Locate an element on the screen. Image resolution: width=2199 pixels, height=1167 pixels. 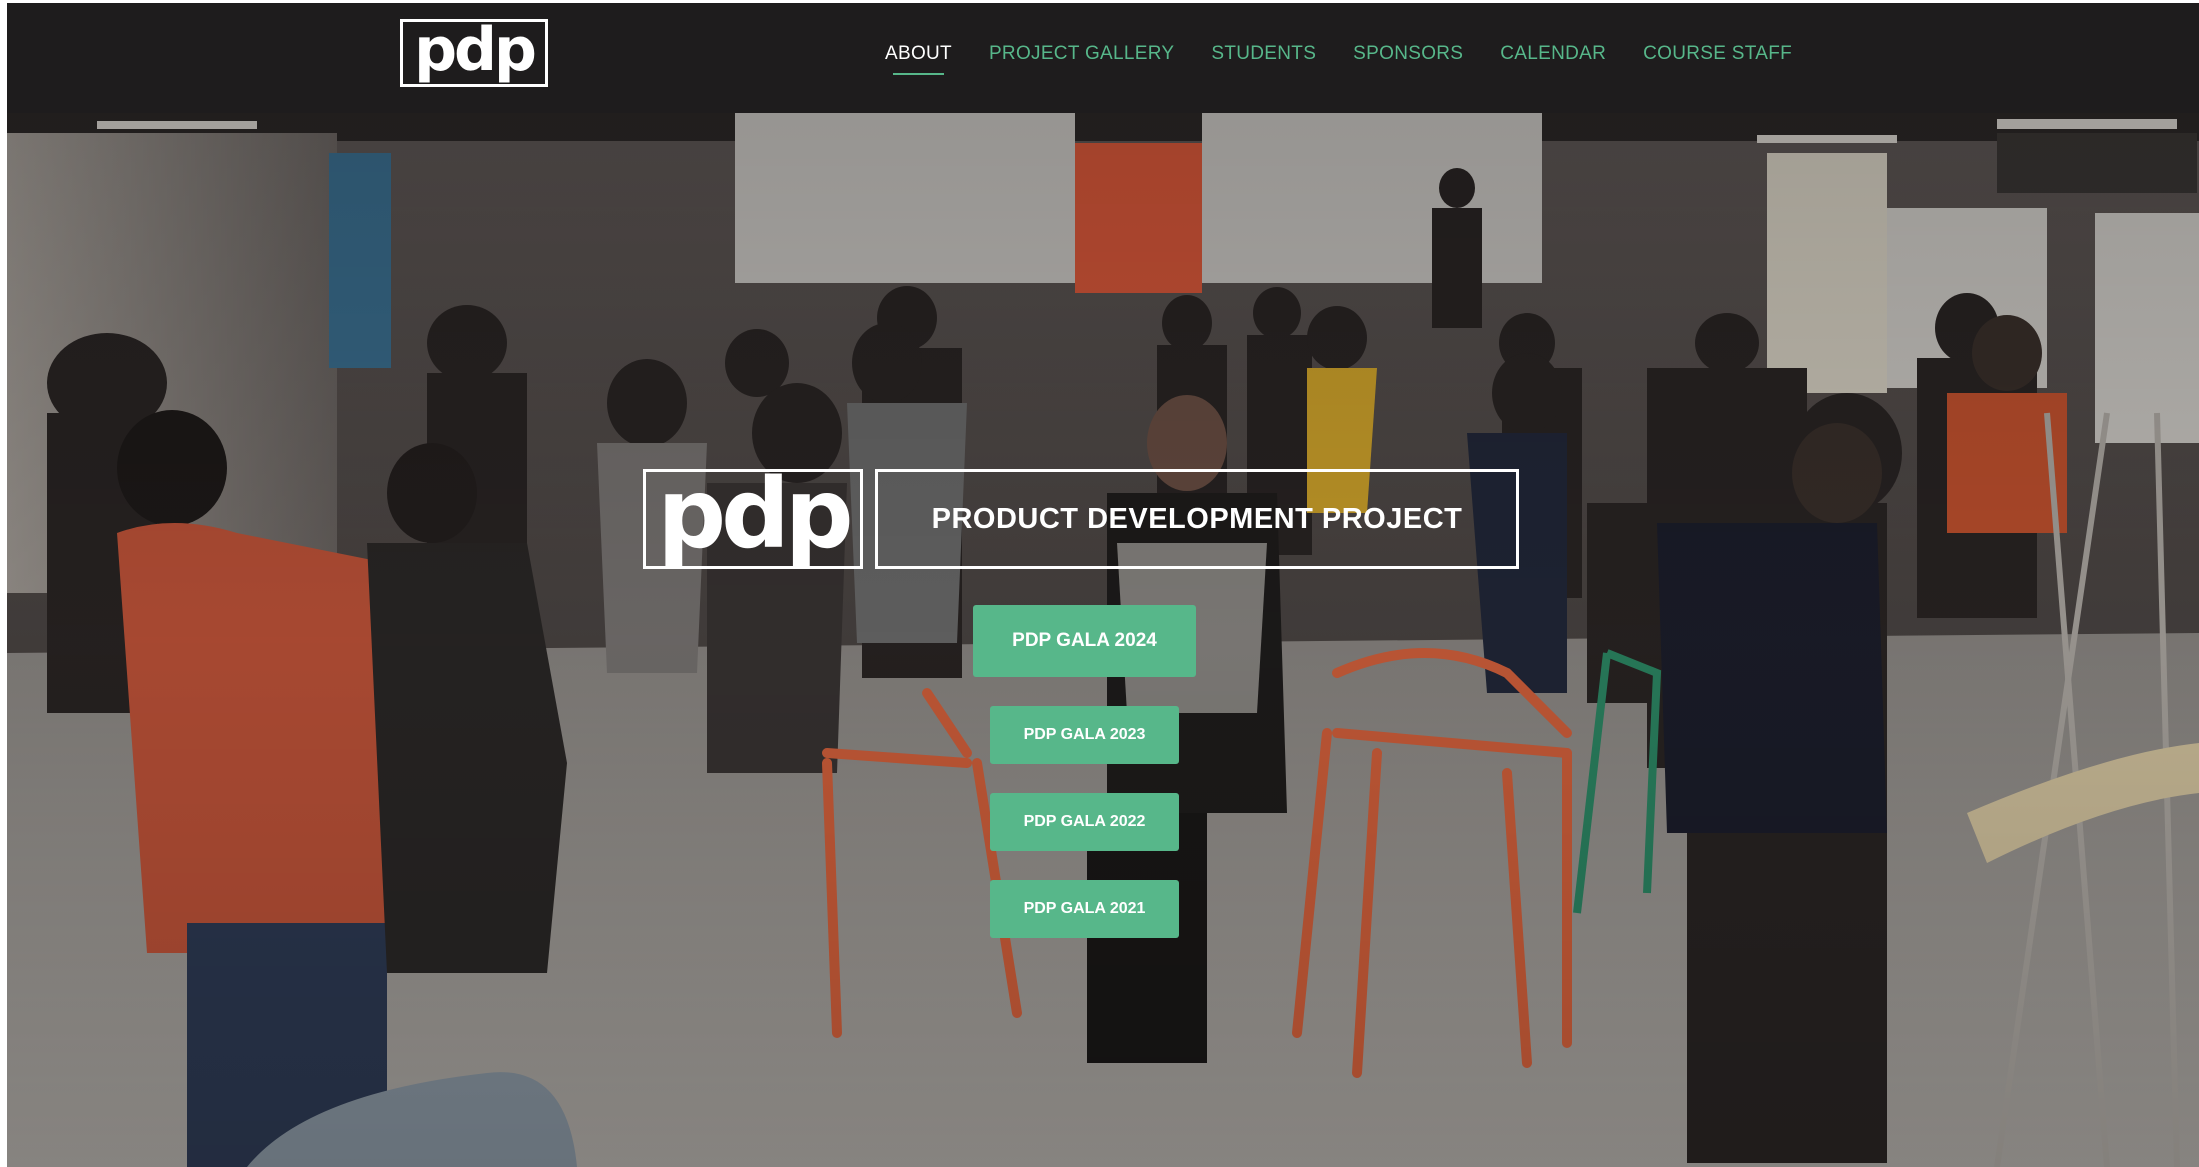
nav-link-students: STUDENTS is located at coordinates (1263, 54).